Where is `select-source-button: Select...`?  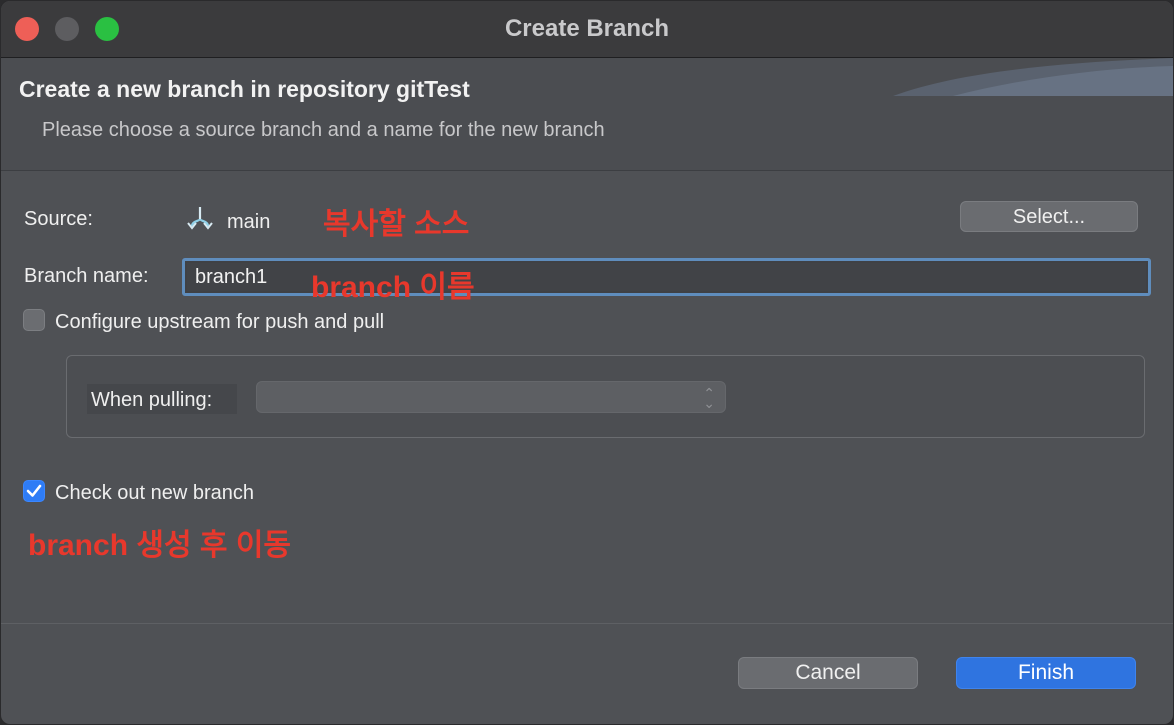 select-source-button: Select... is located at coordinates (1049, 216).